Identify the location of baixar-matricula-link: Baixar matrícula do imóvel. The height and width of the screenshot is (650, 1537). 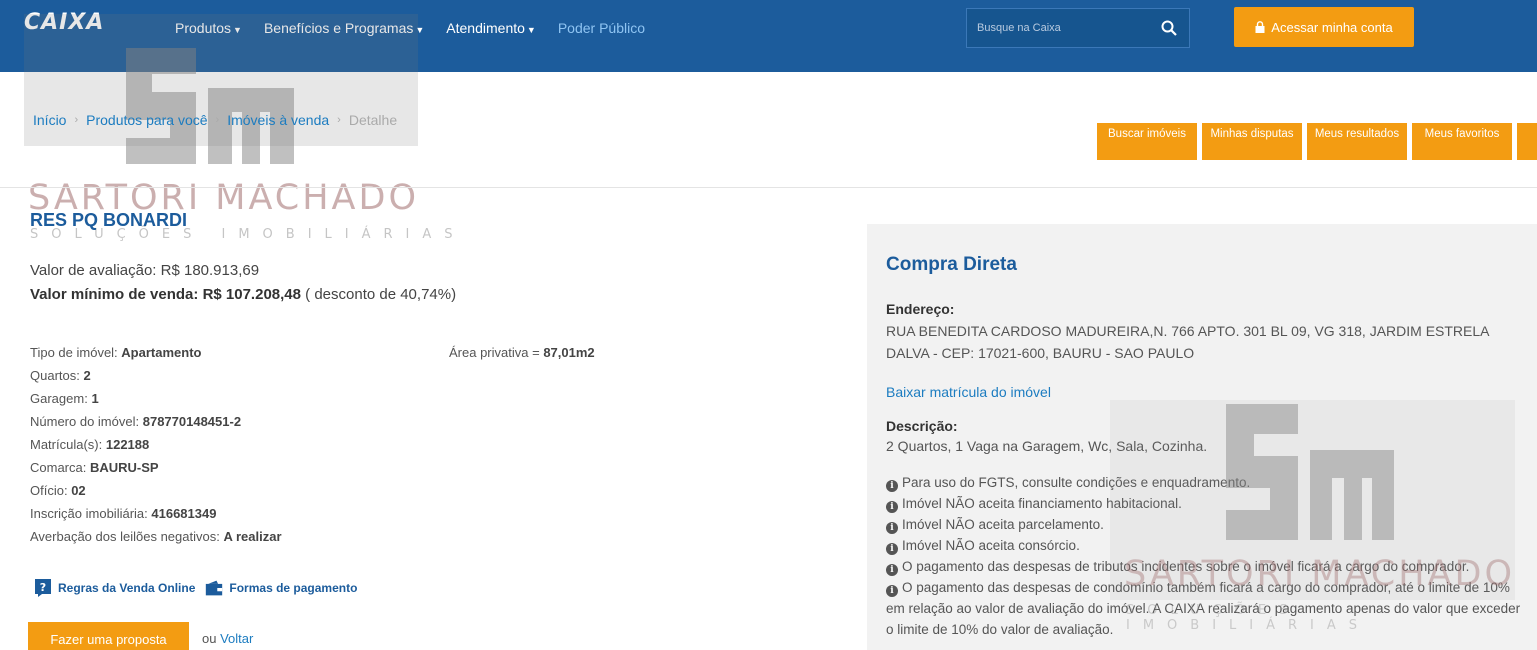
(968, 392).